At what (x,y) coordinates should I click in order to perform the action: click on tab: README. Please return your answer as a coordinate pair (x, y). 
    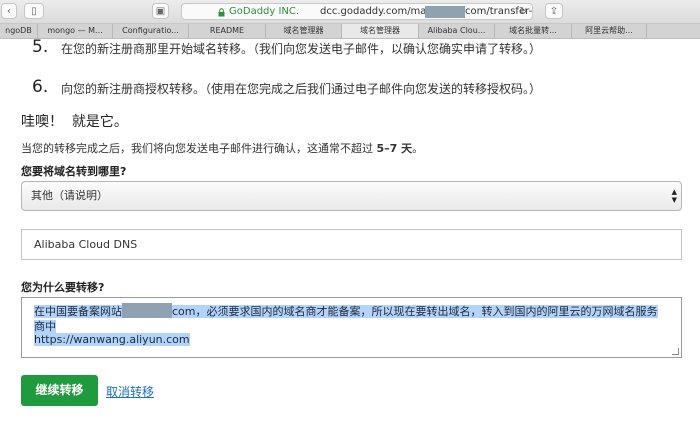
    Looking at the image, I should click on (227, 31).